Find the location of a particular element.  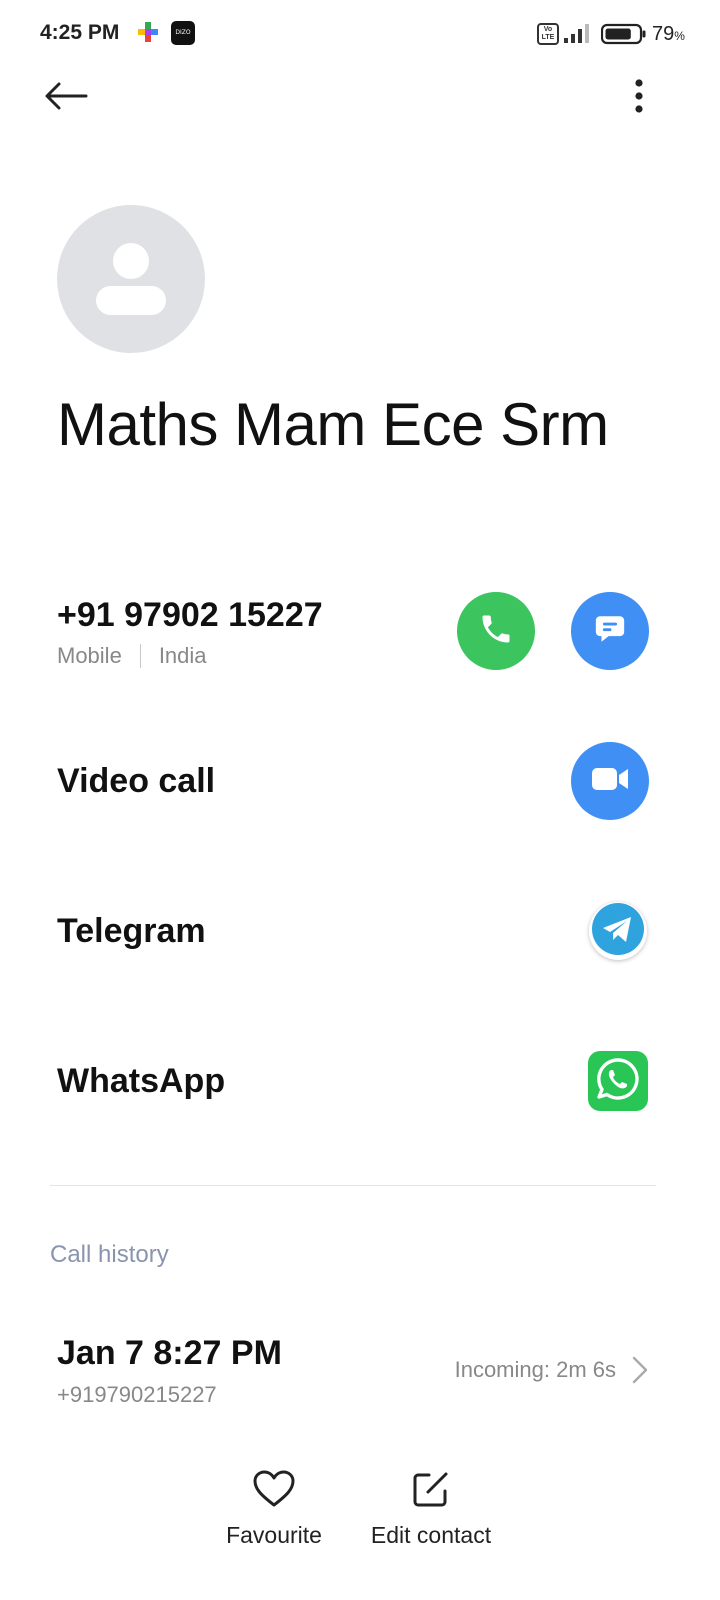

battery-icon is located at coordinates (623, 34).